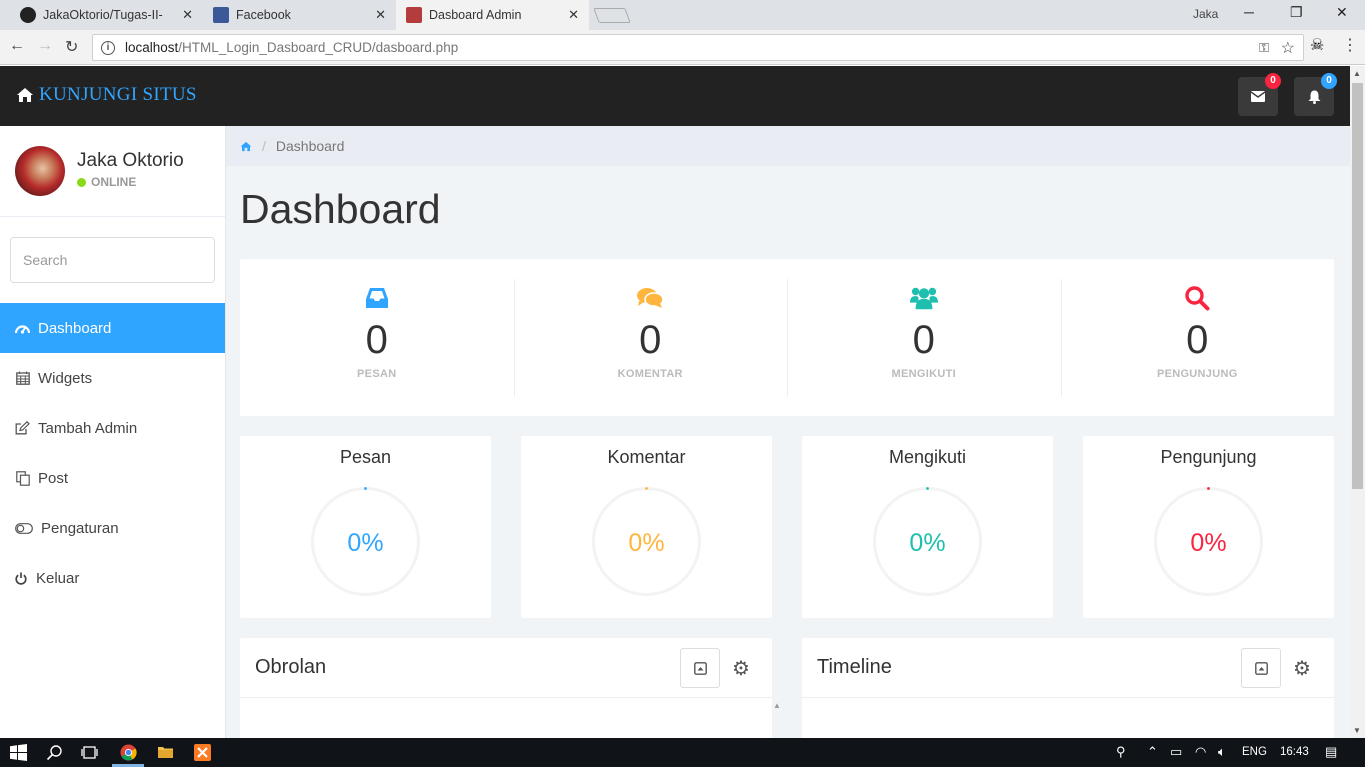 This screenshot has height=767, width=1365. I want to click on taskbar-search-icon, so click(54, 752).